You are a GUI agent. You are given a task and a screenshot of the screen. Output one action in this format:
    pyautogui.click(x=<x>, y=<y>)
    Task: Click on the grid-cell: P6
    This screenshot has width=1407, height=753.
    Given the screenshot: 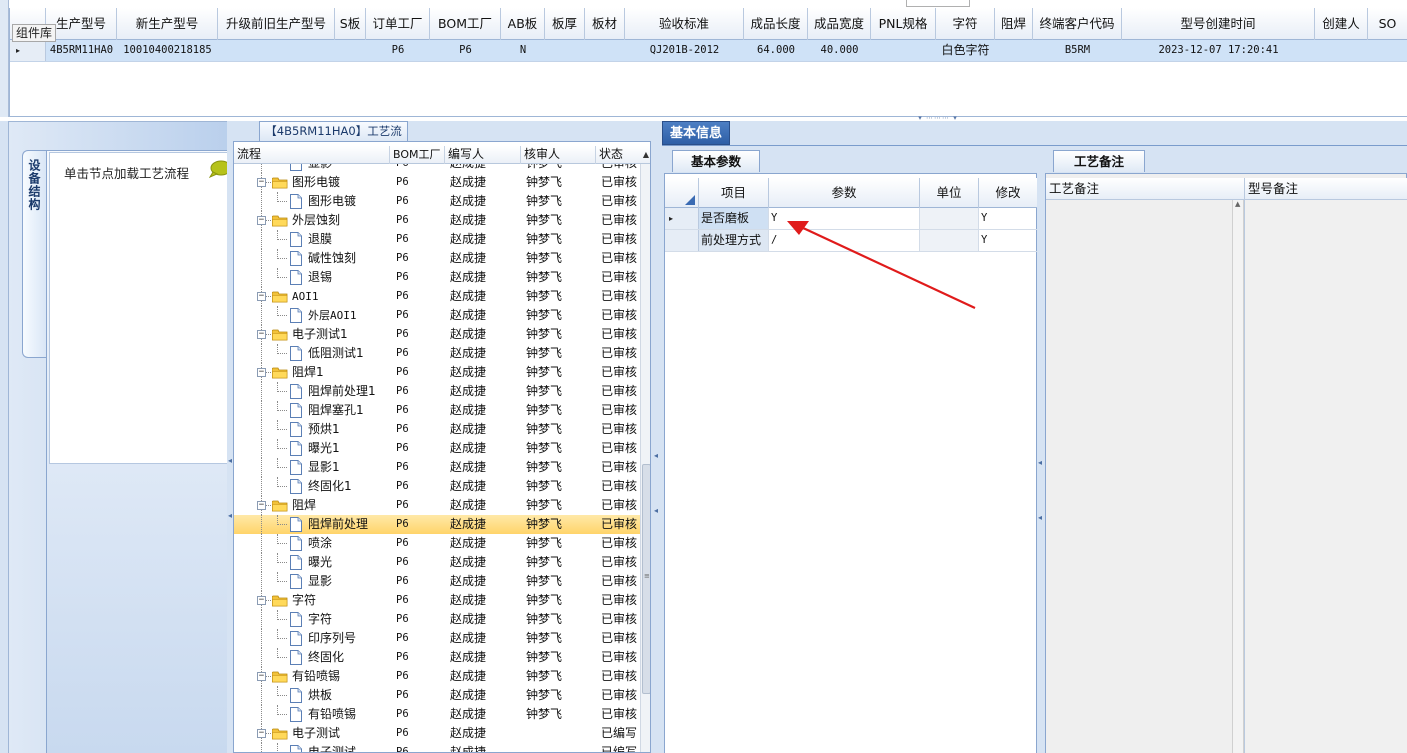 What is the action you would take?
    pyautogui.click(x=398, y=50)
    